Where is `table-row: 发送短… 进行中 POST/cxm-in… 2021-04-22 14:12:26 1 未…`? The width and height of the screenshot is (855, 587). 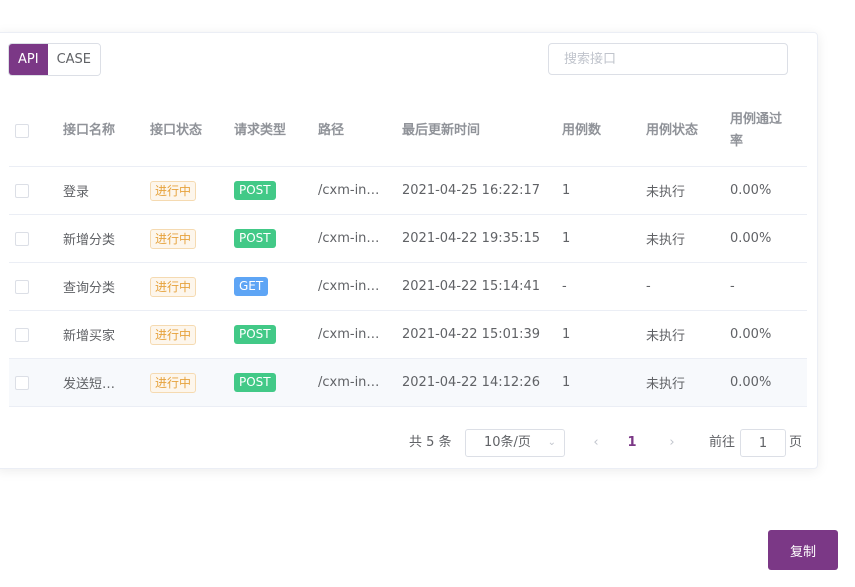
table-row: 发送短… 进行中 POST/cxm-in… 2021-04-22 14:12:26 1 未… is located at coordinates (408, 383).